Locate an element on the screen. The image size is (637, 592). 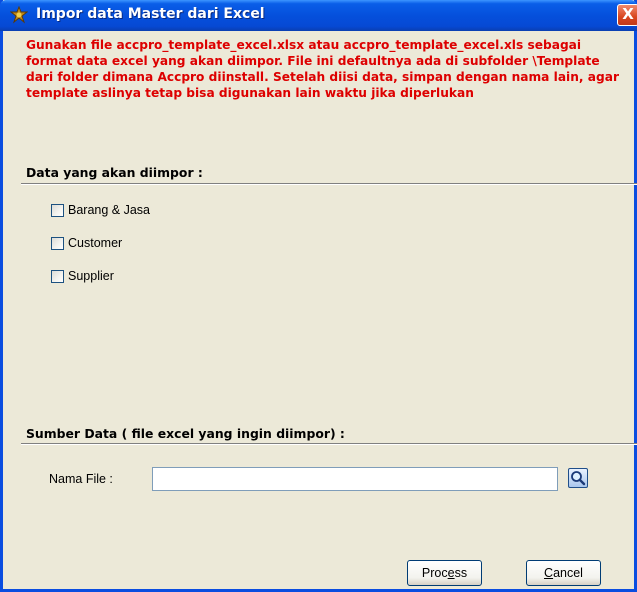
title-bar: Impor data Master dari Excel X is located at coordinates (318, 15).